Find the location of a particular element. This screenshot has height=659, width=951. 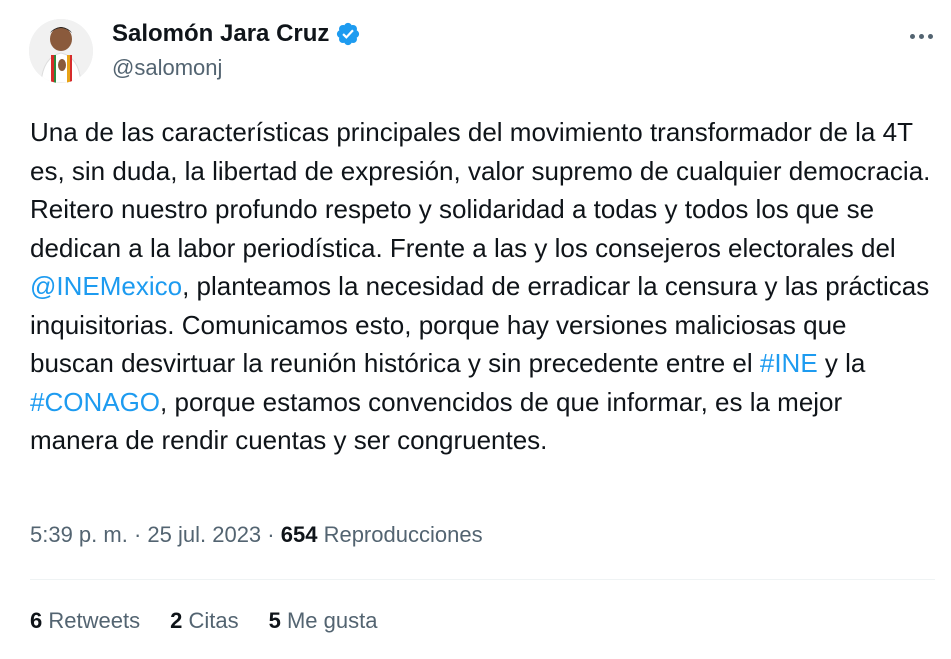

views-label: Reproducciones is located at coordinates (403, 534).